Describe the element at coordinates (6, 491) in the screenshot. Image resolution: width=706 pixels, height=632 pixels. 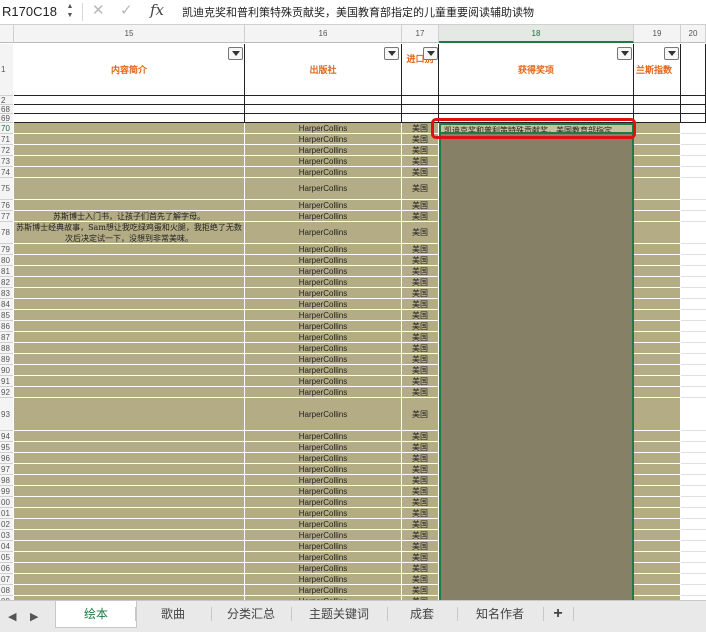
I see `row-header-99: 99` at that location.